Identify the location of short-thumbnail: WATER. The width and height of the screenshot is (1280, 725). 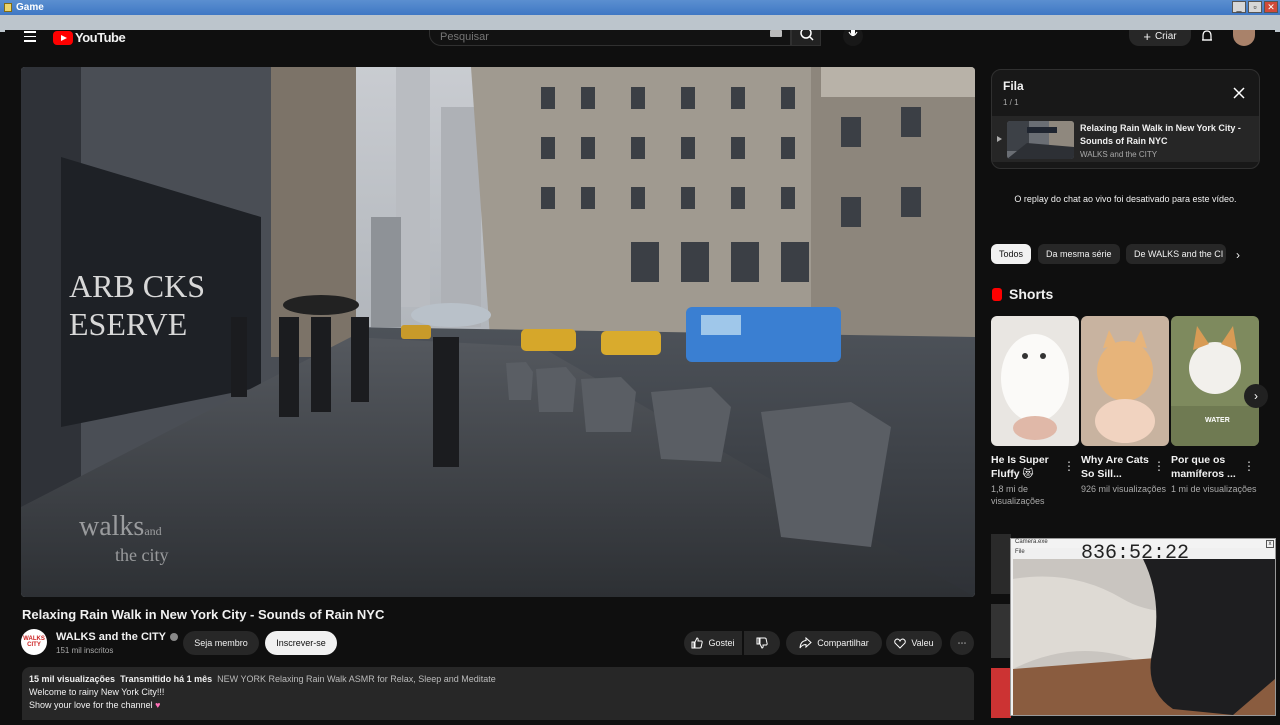
(1215, 381).